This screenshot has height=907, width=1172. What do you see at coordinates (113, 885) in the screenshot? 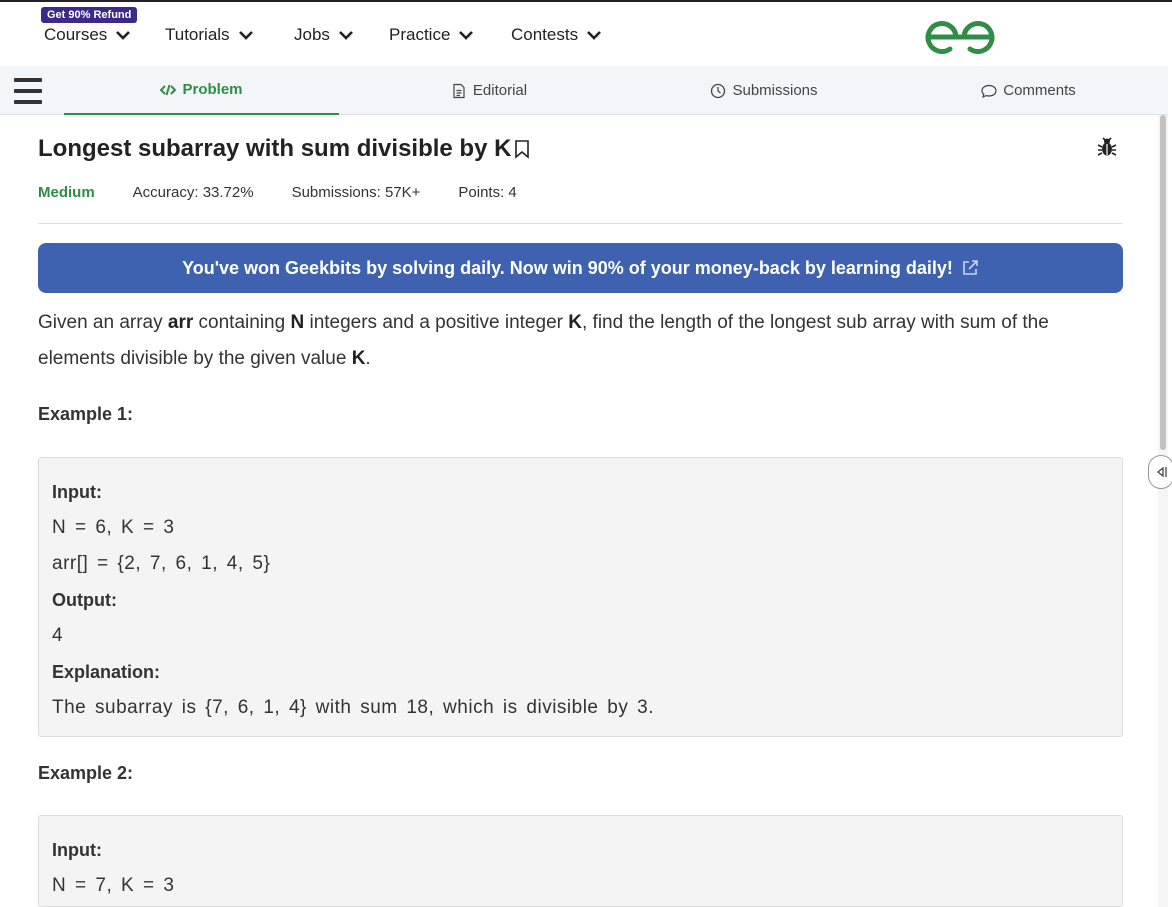
I see `input-line: N = 7, K = 3` at bounding box center [113, 885].